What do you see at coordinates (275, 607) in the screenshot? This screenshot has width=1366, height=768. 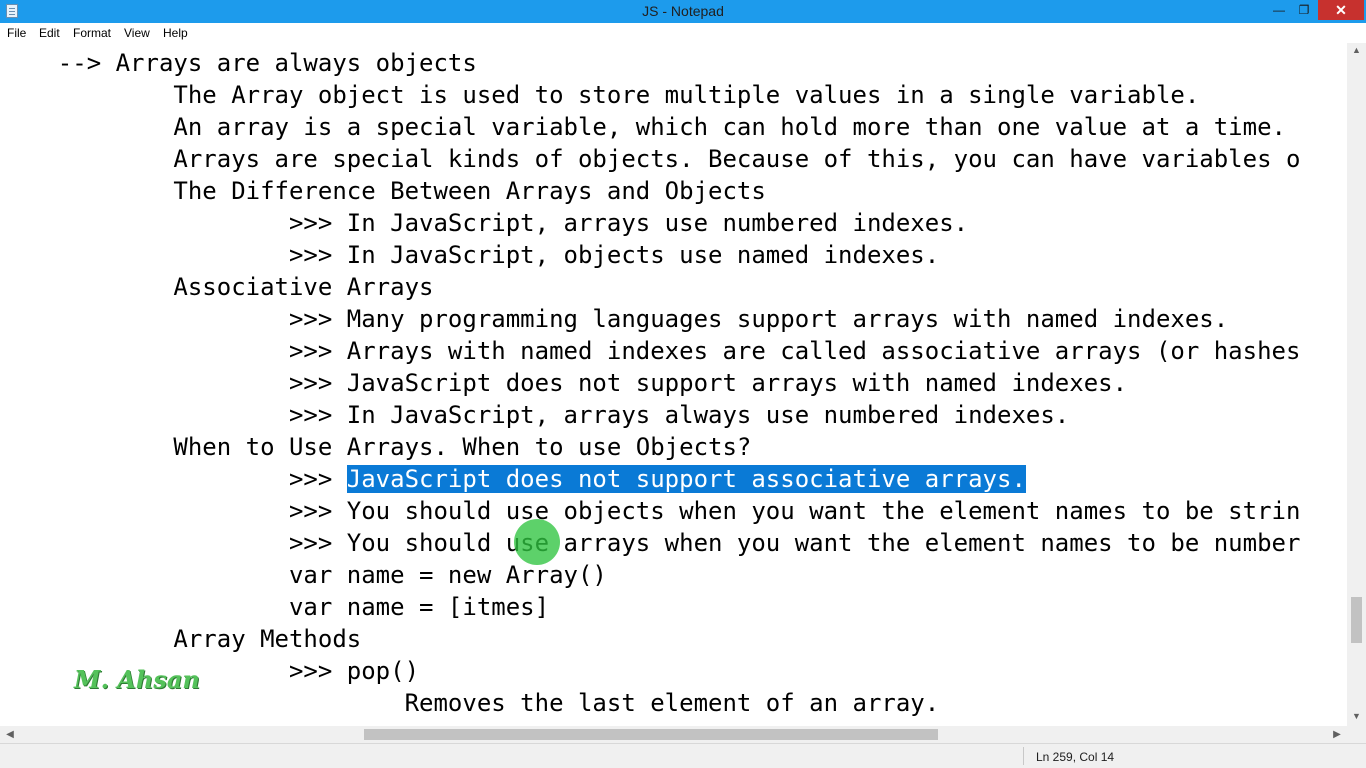 I see `editor-line: var name = [itmes]` at bounding box center [275, 607].